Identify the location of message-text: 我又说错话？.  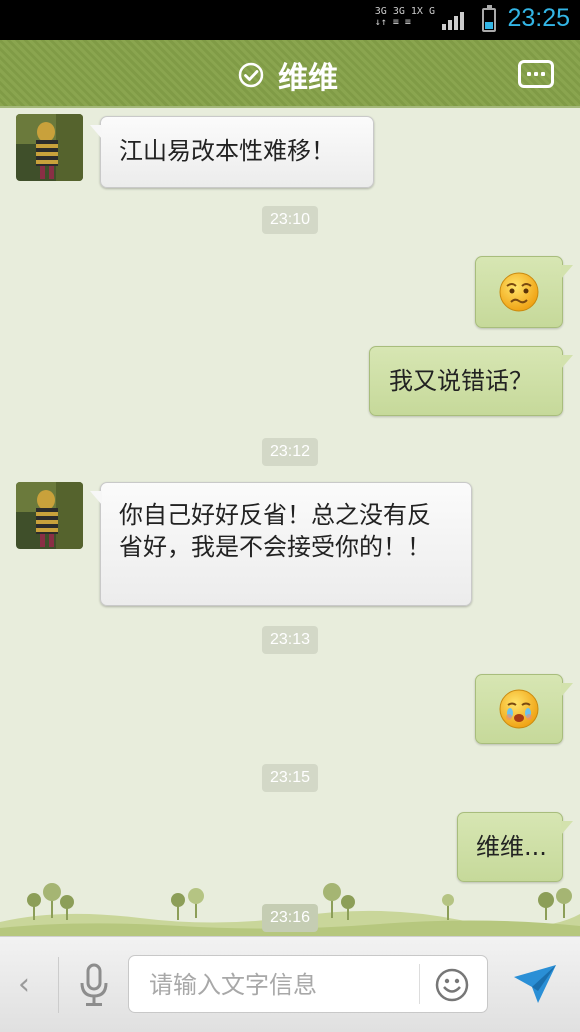
(461, 381).